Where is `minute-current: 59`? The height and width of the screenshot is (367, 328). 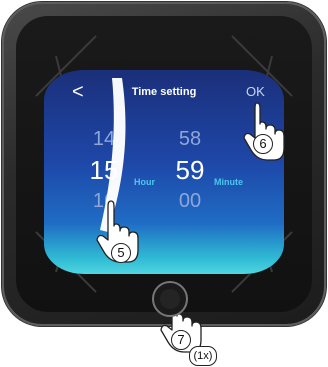 minute-current: 59 is located at coordinates (190, 170).